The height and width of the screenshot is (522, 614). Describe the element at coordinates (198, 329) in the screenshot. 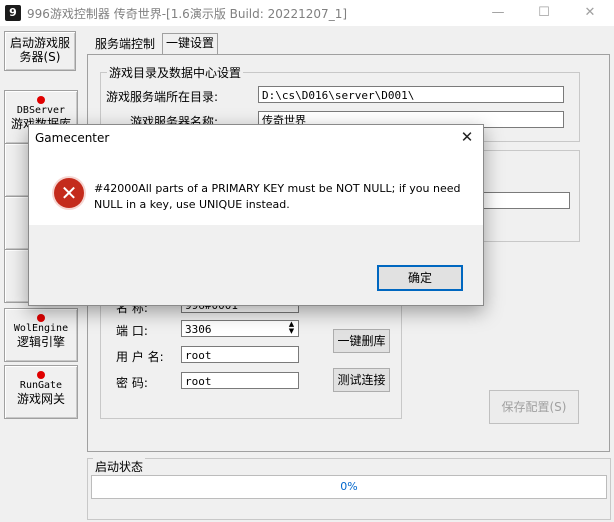

I see `db-port-value: 3306` at that location.